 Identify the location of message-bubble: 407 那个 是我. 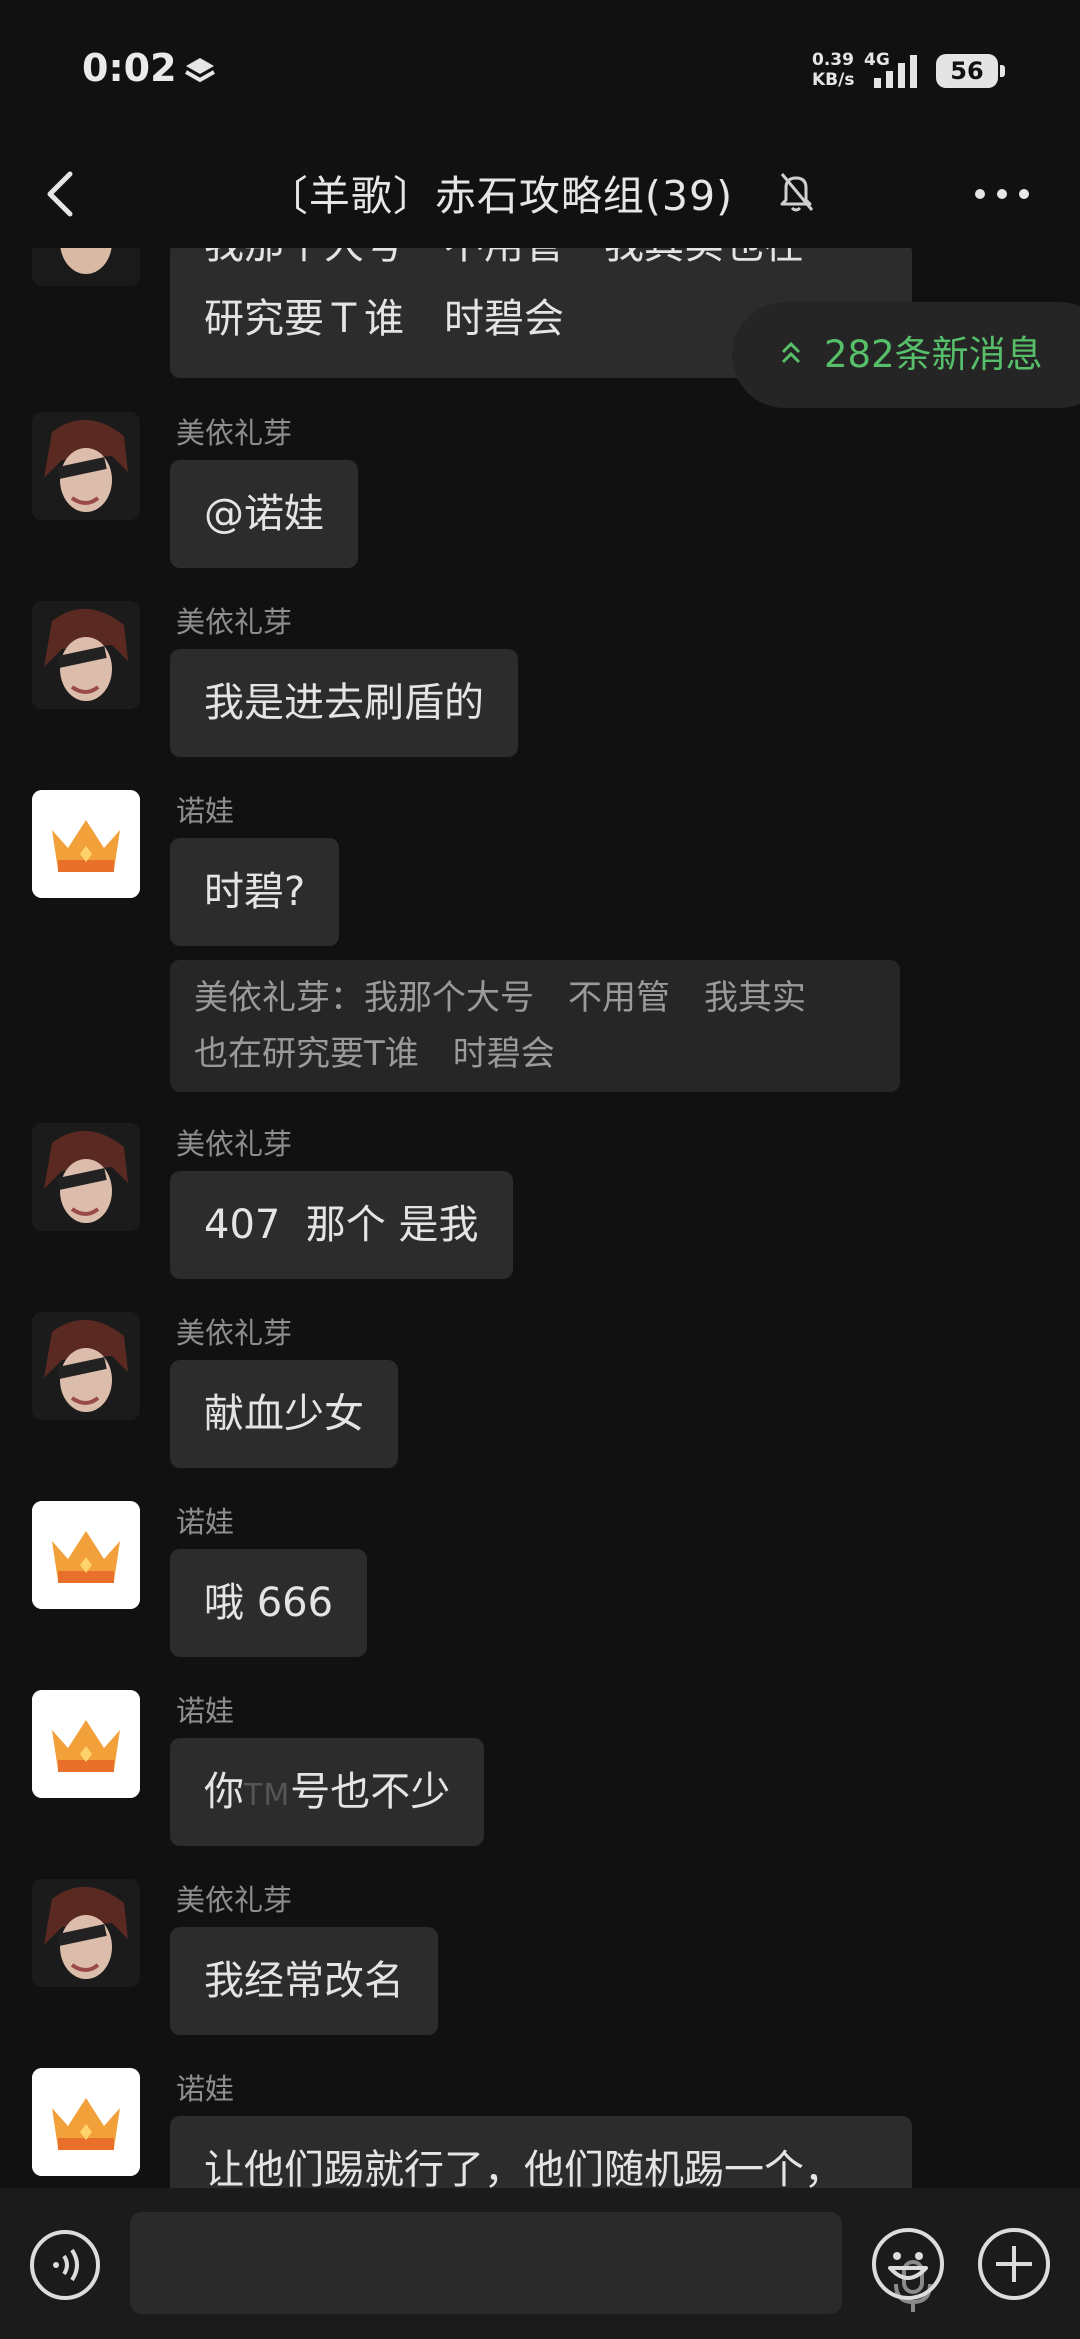
(341, 1225).